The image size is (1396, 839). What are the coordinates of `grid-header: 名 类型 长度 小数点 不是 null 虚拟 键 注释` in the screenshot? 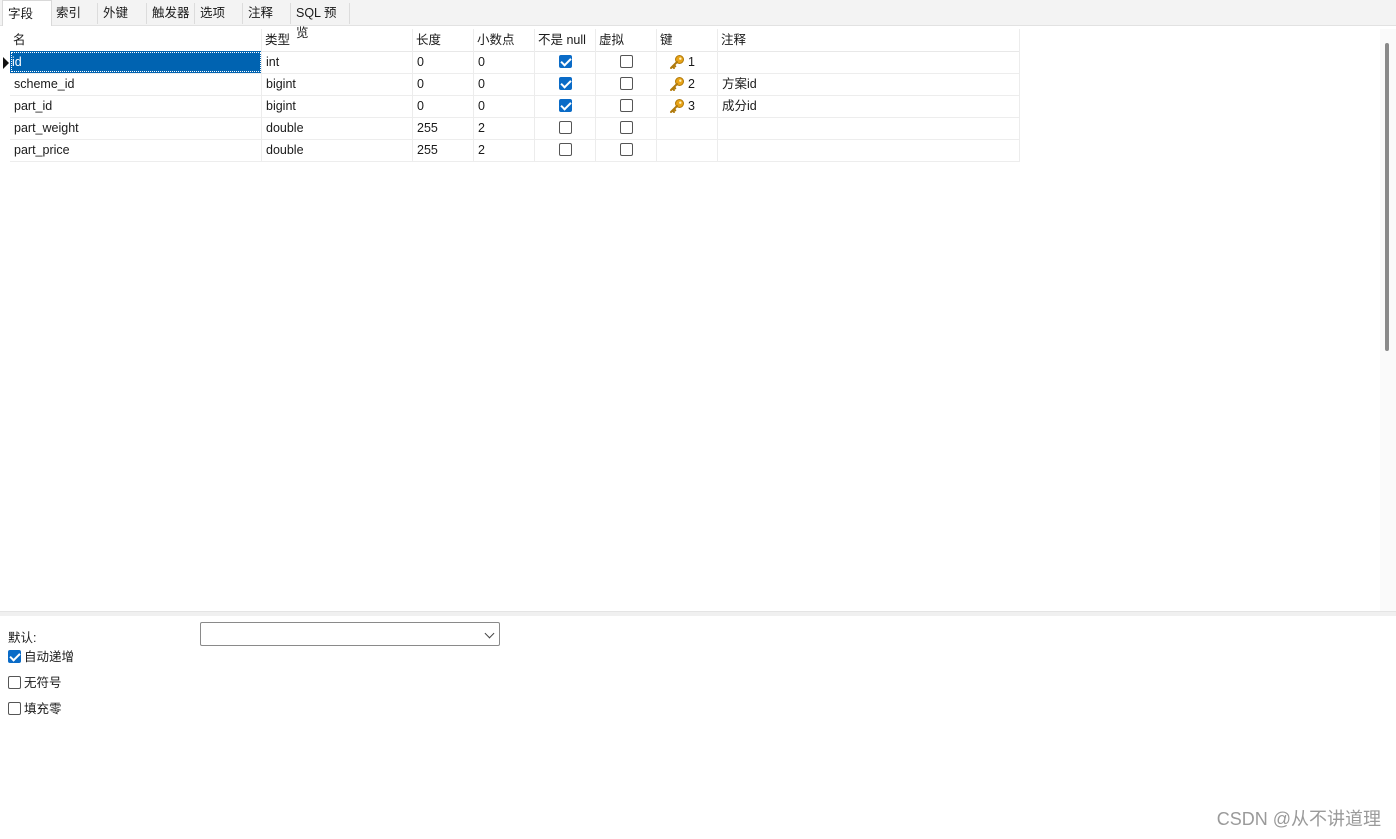 It's located at (515, 40).